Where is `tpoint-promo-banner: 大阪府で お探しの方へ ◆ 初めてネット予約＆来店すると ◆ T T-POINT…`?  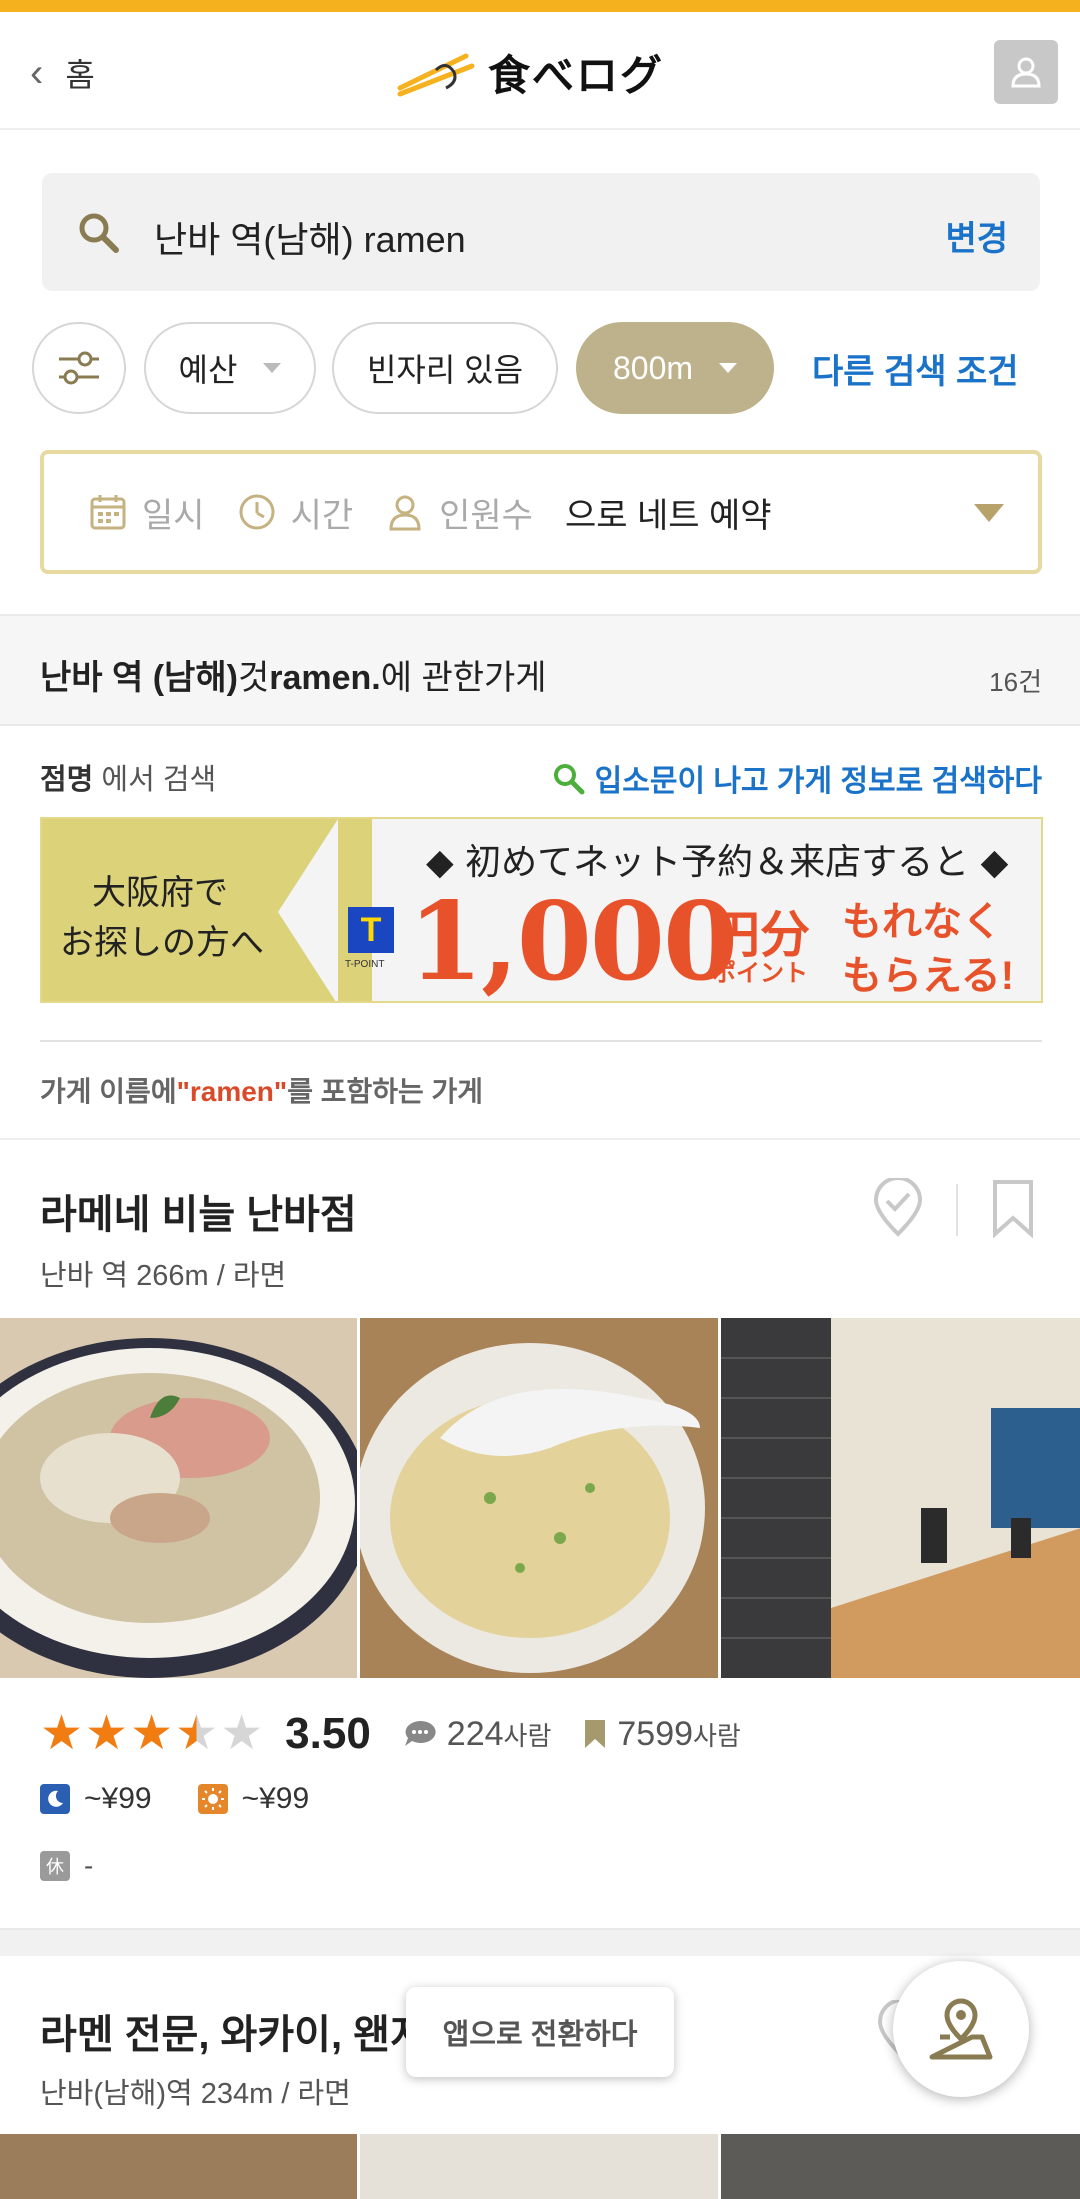
tpoint-promo-banner: 大阪府で お探しの方へ ◆ 初めてネット予約＆来店すると ◆ T T-POINT… is located at coordinates (541, 910).